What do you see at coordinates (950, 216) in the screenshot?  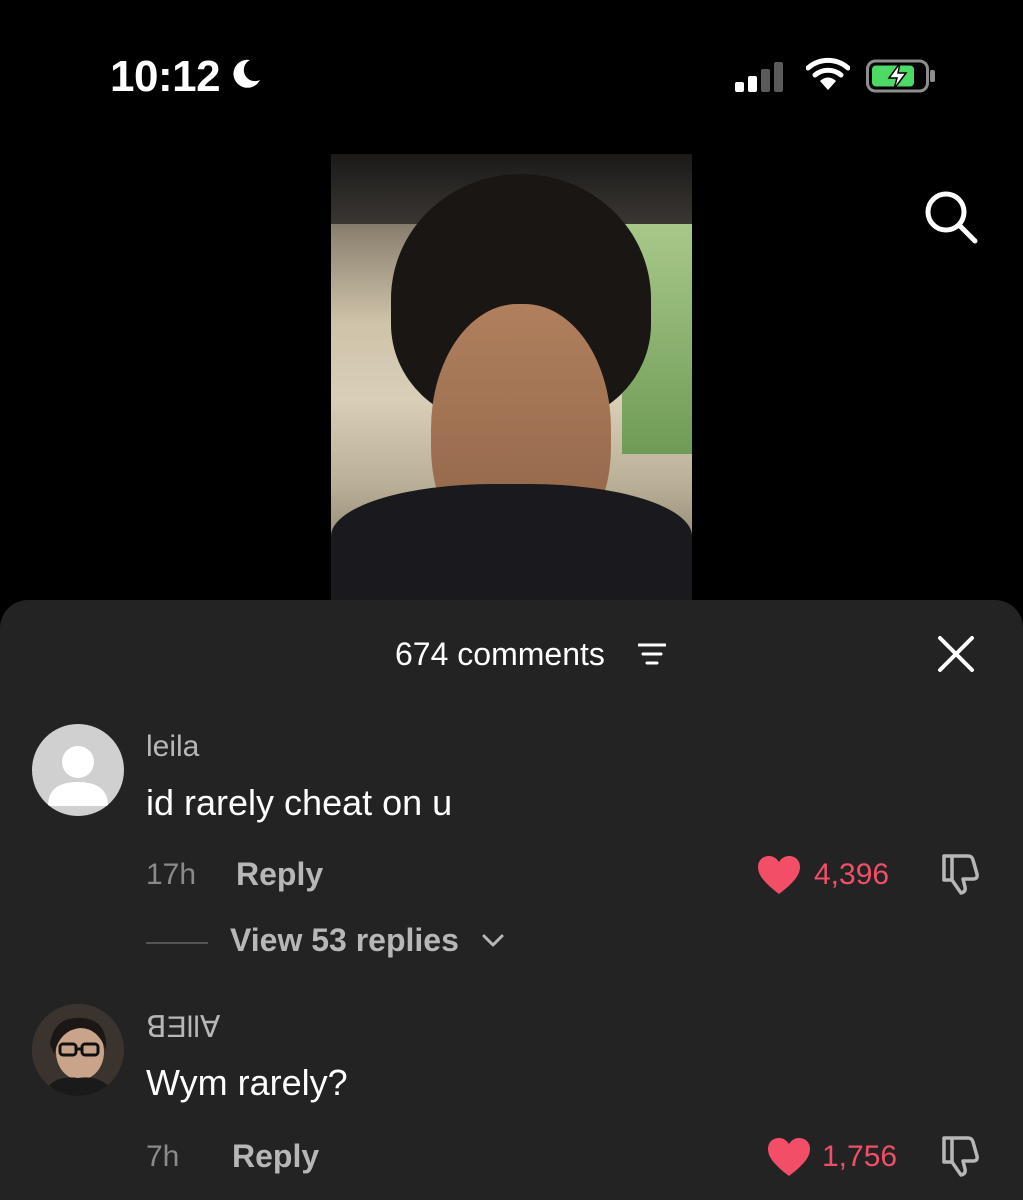 I see `search-icon` at bounding box center [950, 216].